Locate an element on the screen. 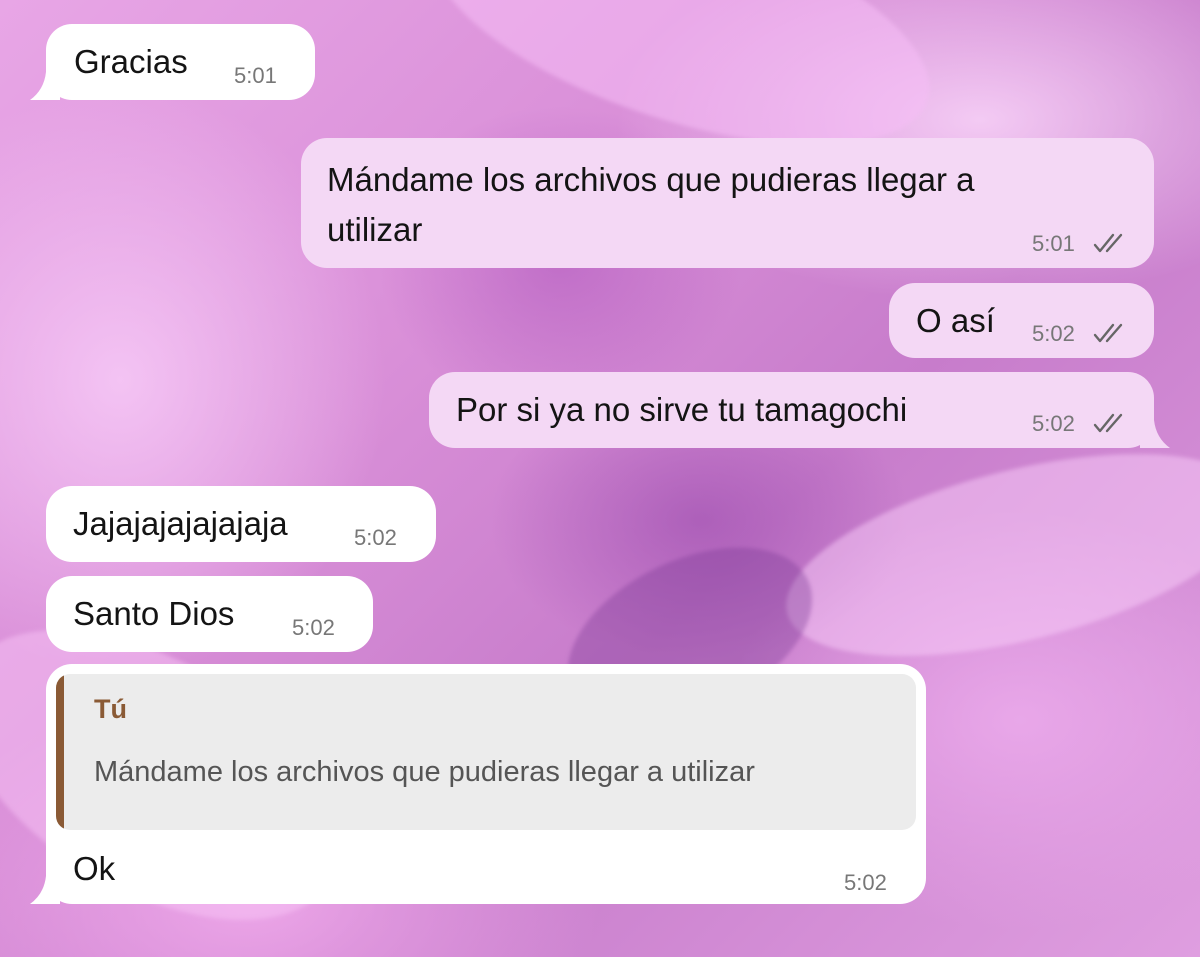  message-text: O así is located at coordinates (955, 320).